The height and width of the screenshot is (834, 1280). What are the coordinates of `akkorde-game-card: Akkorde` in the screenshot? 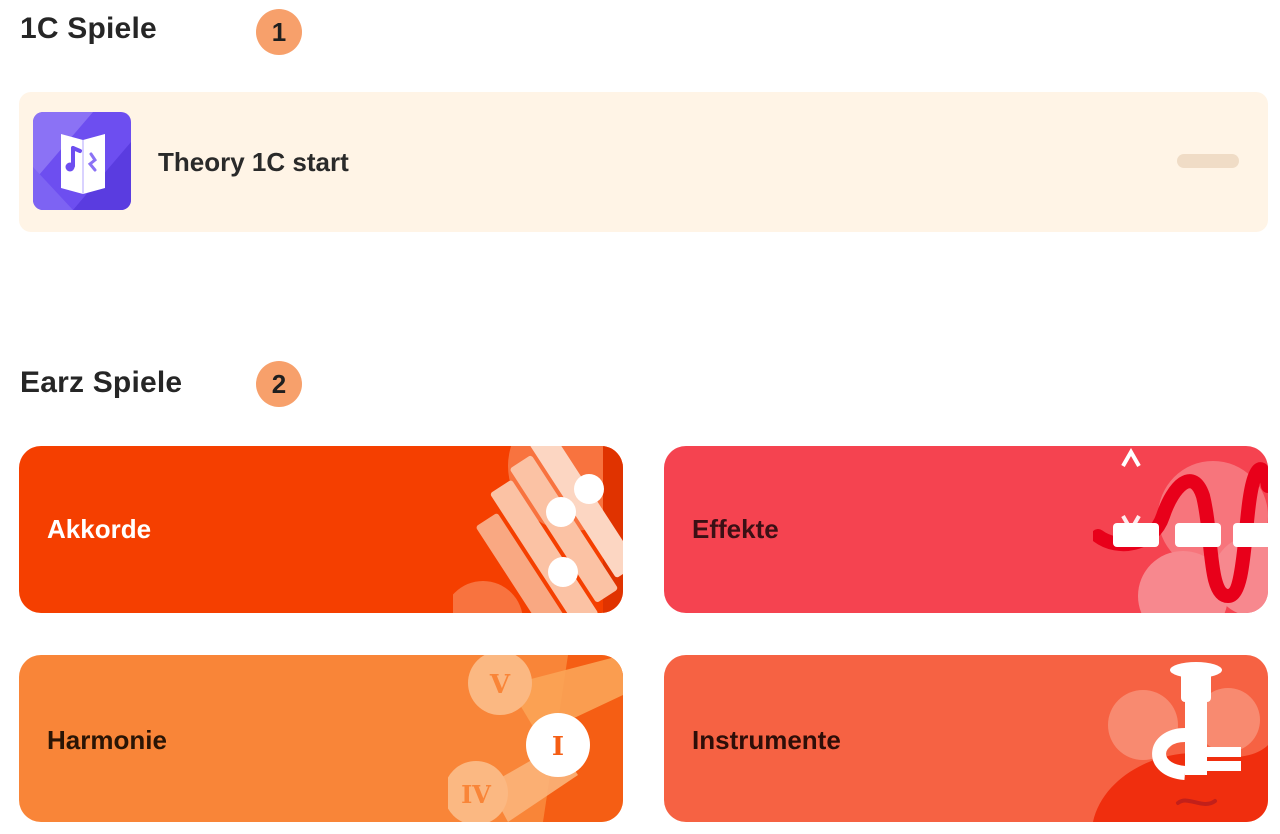 It's located at (321, 529).